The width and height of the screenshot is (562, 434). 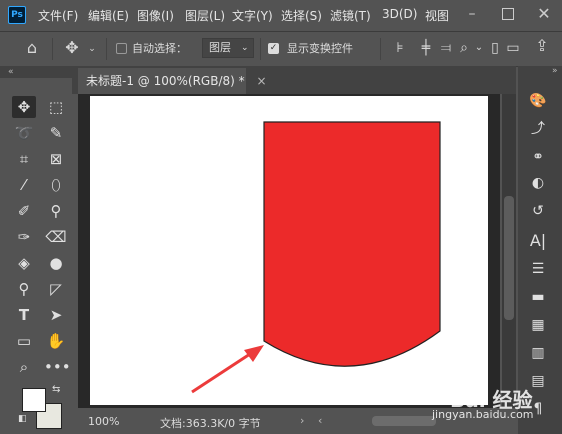 What do you see at coordinates (210, 423) in the screenshot?
I see `document-info: 文档:363.3K/0 字节` at bounding box center [210, 423].